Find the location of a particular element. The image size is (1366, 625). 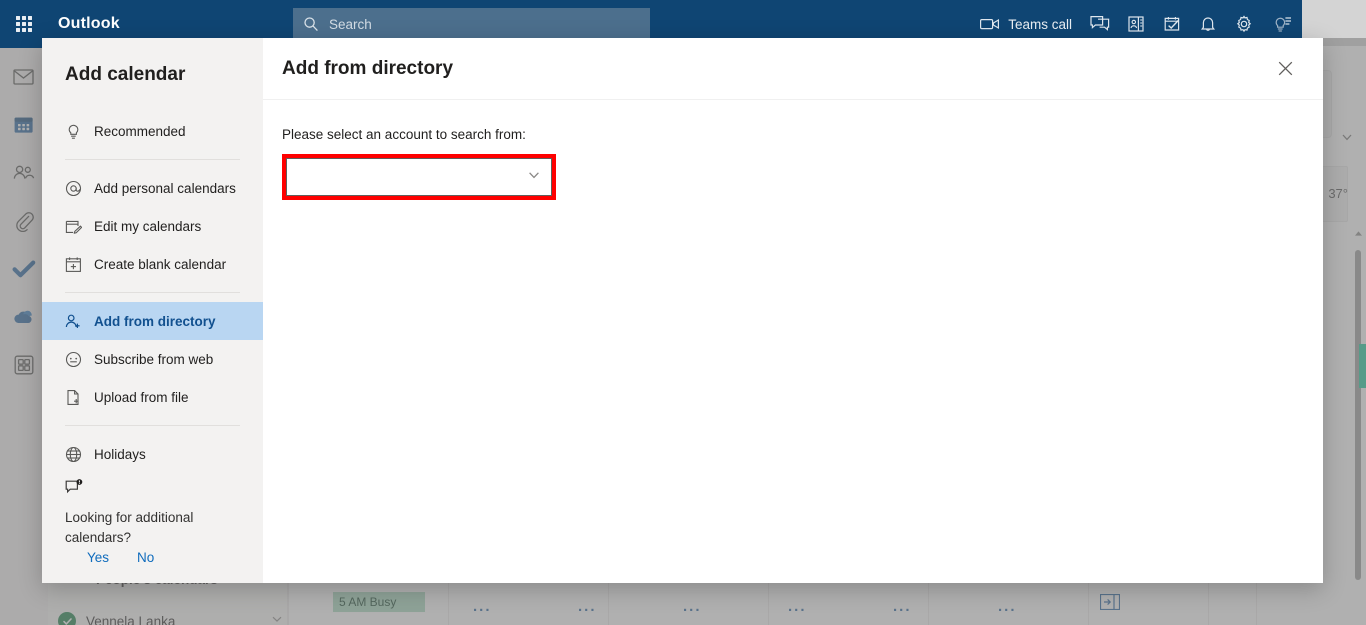

sidebar-item-label: Add personal calendars is located at coordinates (165, 188).